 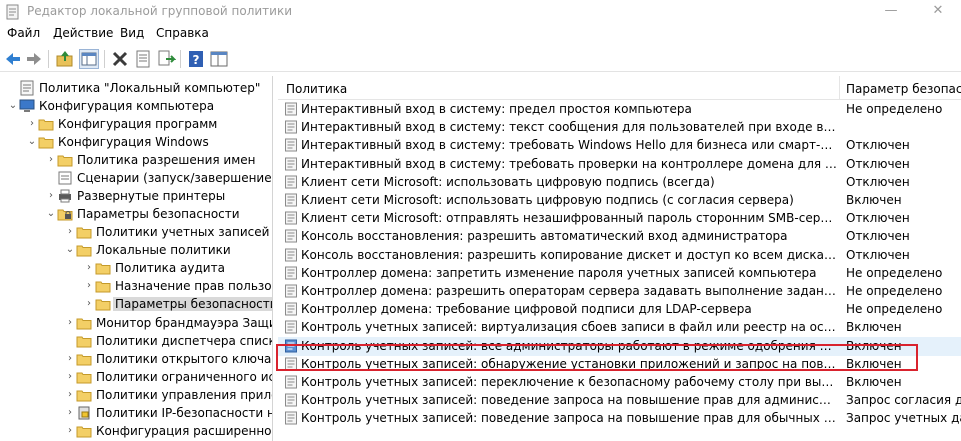 What do you see at coordinates (196, 59) in the screenshot?
I see `help-icon: ?` at bounding box center [196, 59].